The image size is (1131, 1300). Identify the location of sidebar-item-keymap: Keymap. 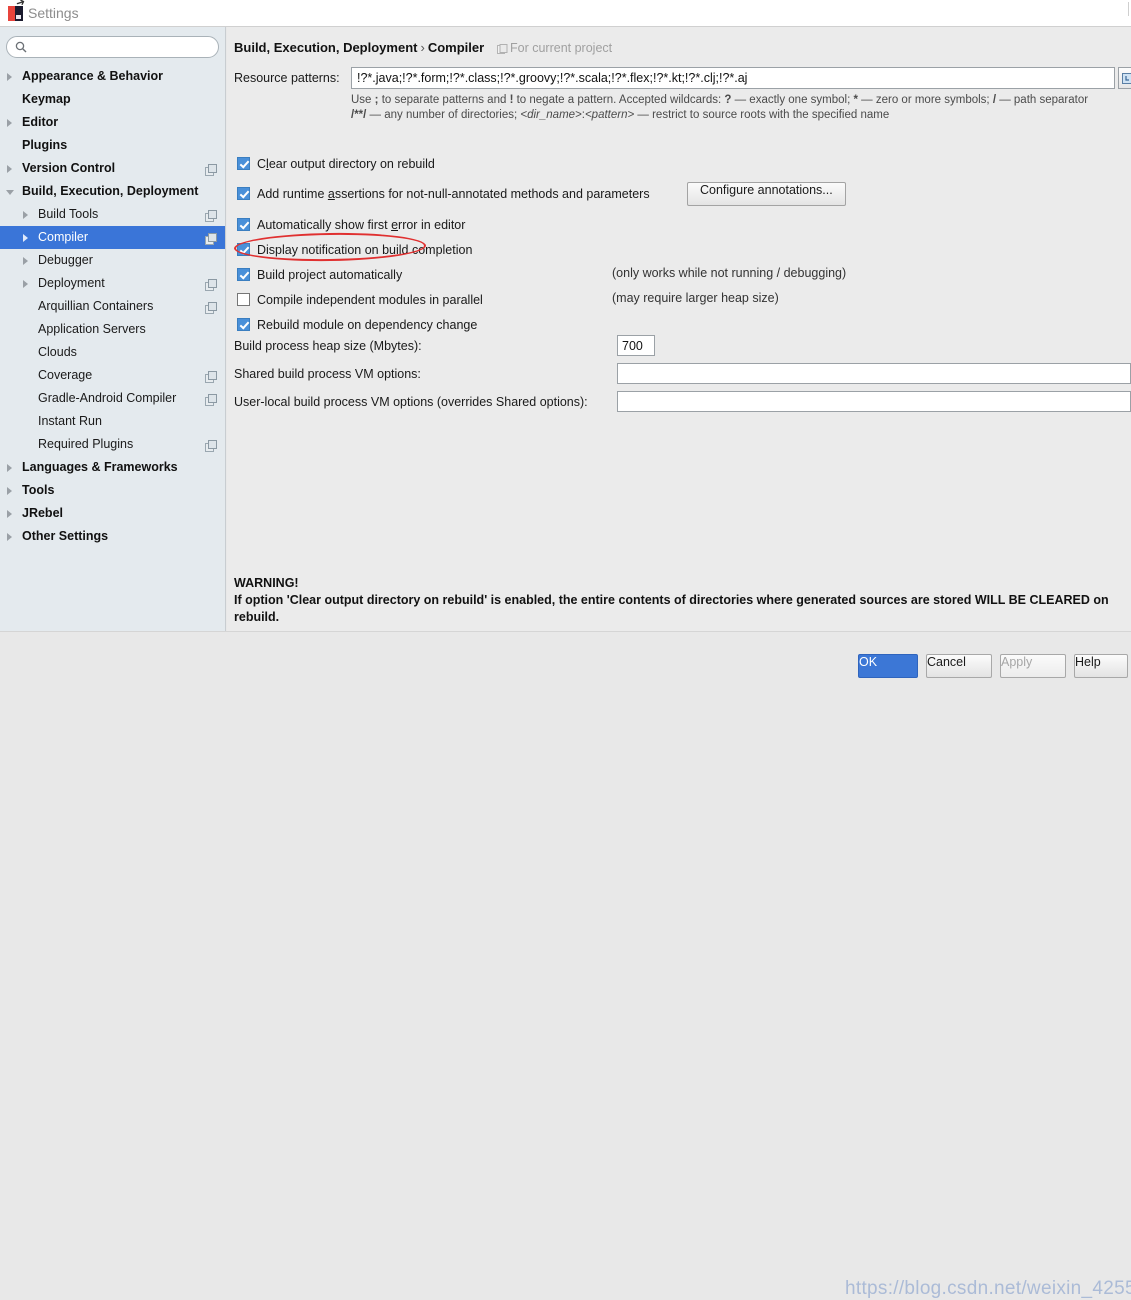
(113, 99).